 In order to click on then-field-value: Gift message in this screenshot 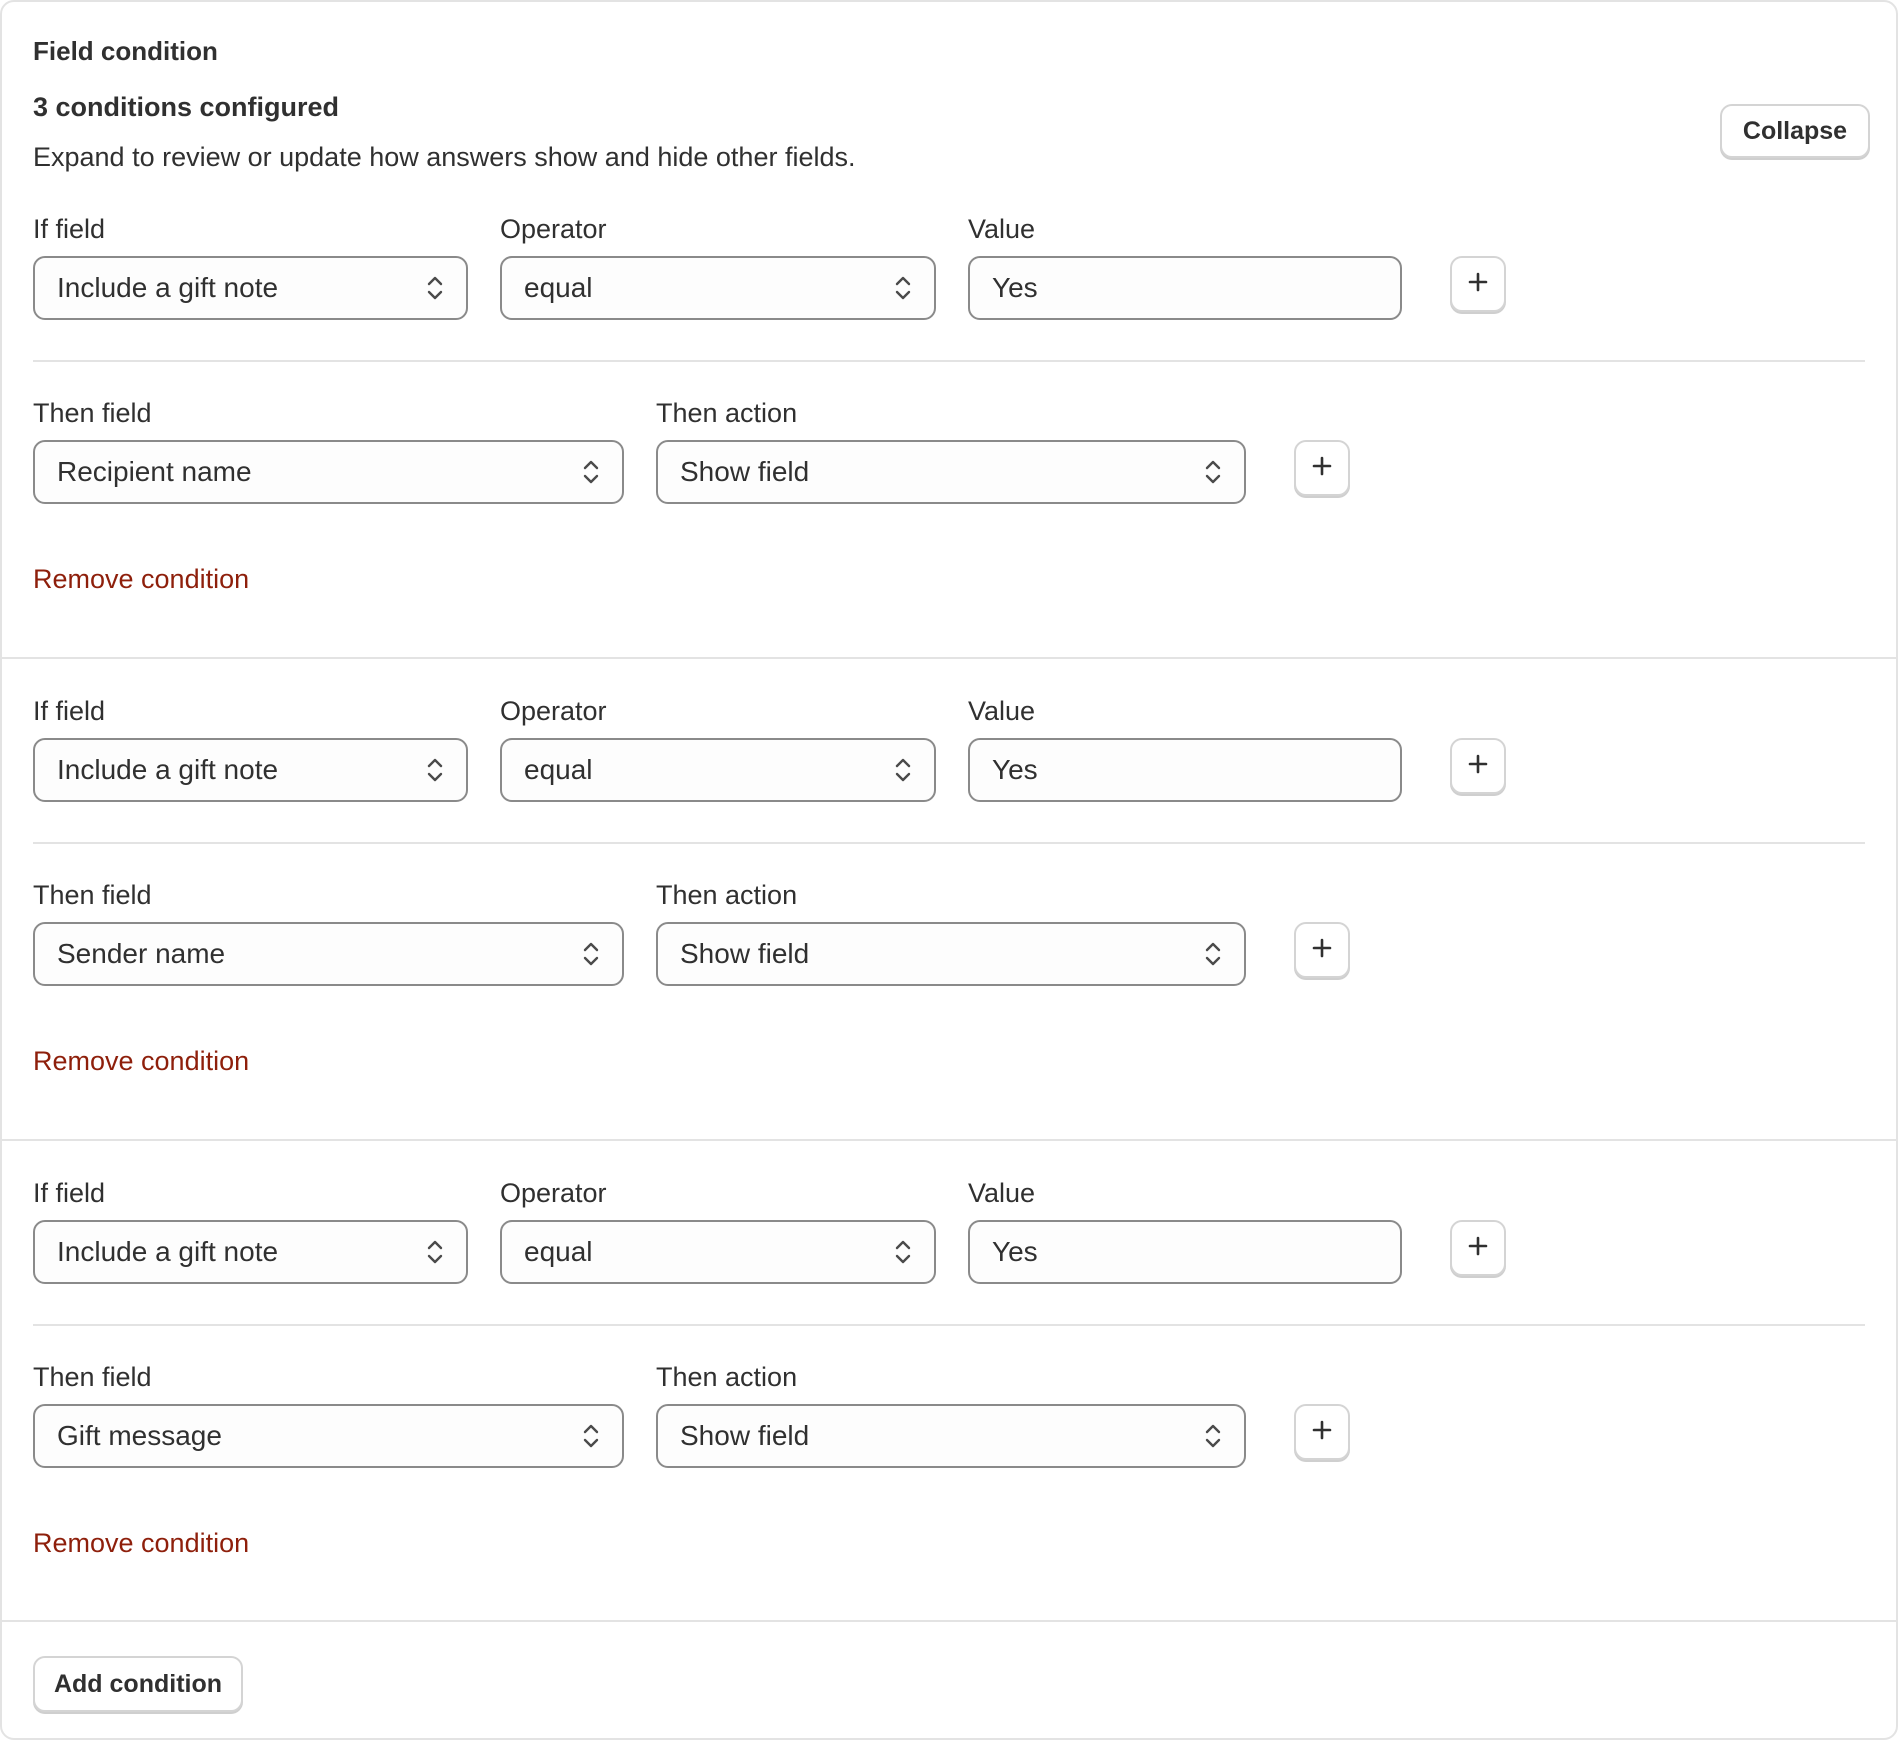, I will do `click(139, 1435)`.